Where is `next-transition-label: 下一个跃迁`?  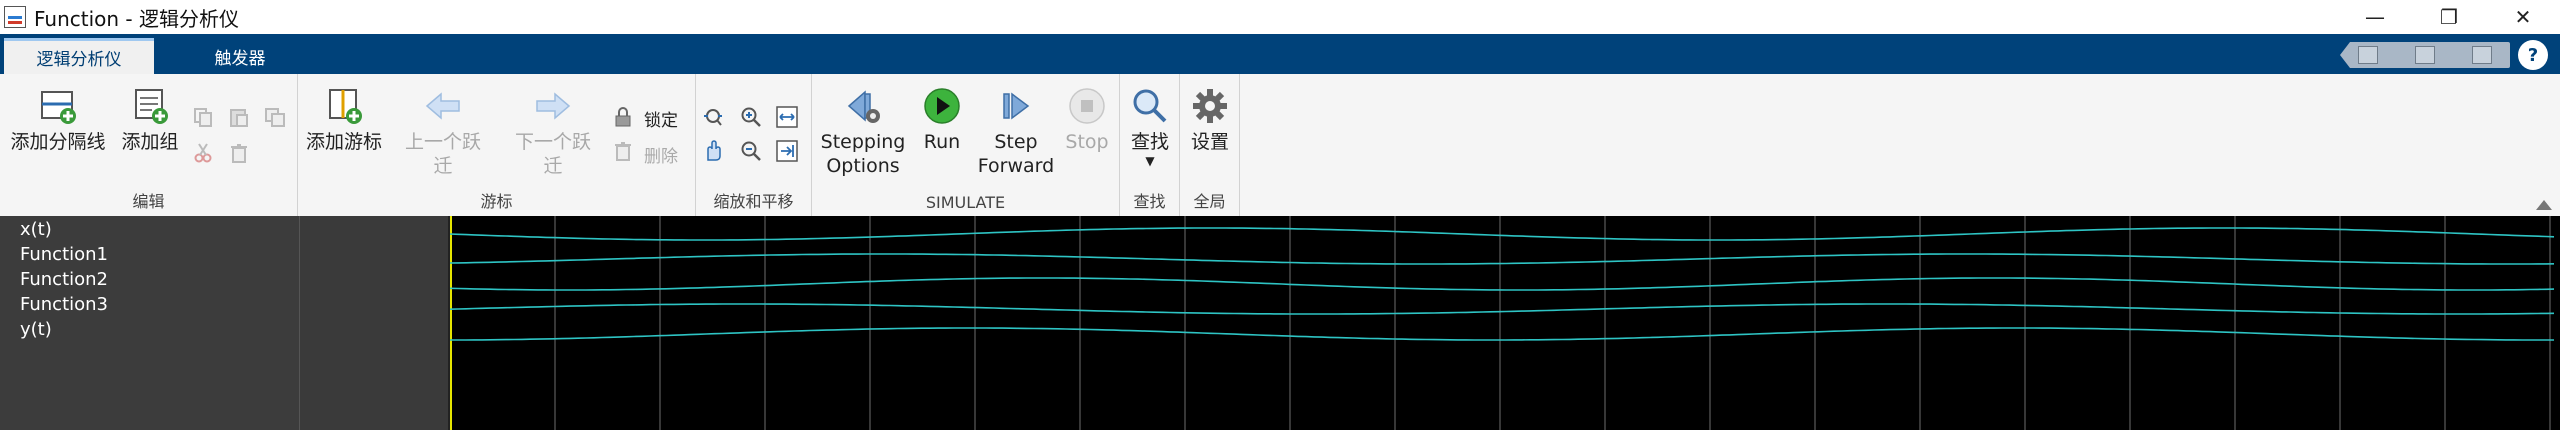 next-transition-label: 下一个跃迁 is located at coordinates (552, 154).